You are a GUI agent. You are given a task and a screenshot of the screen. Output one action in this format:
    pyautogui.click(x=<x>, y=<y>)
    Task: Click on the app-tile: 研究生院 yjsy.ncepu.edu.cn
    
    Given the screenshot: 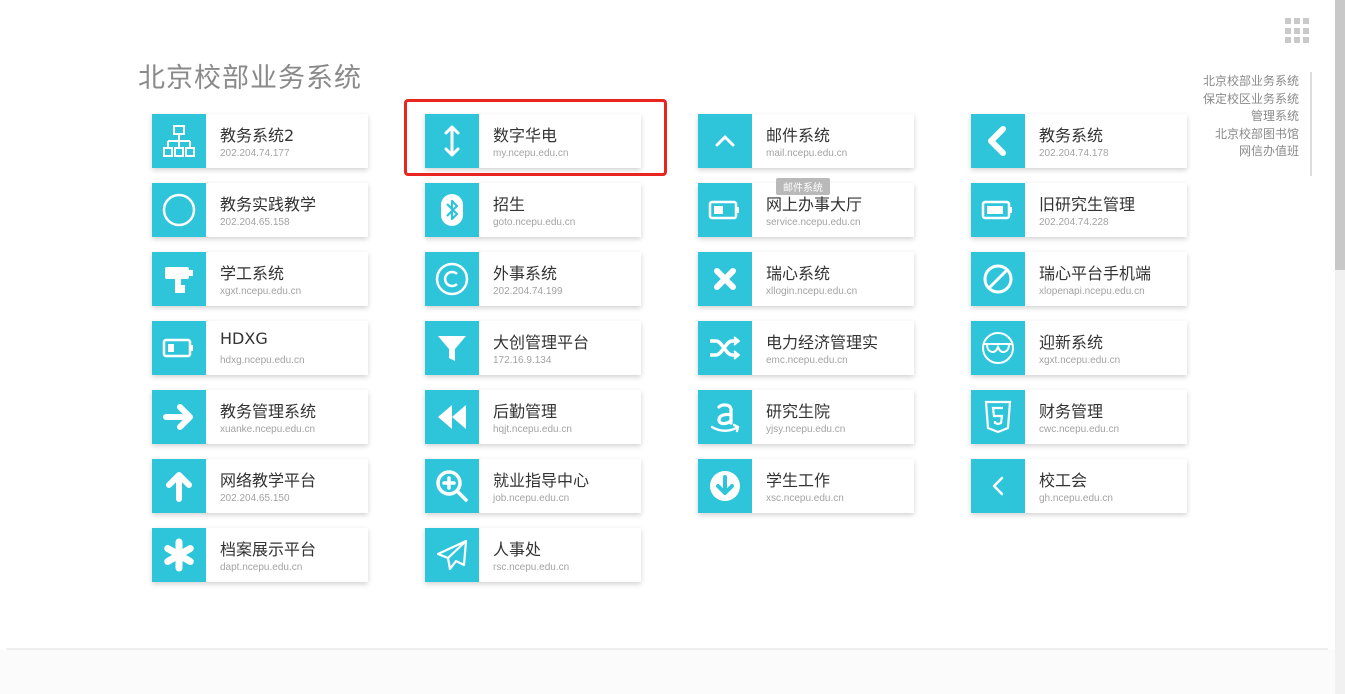 What is the action you would take?
    pyautogui.click(x=806, y=417)
    